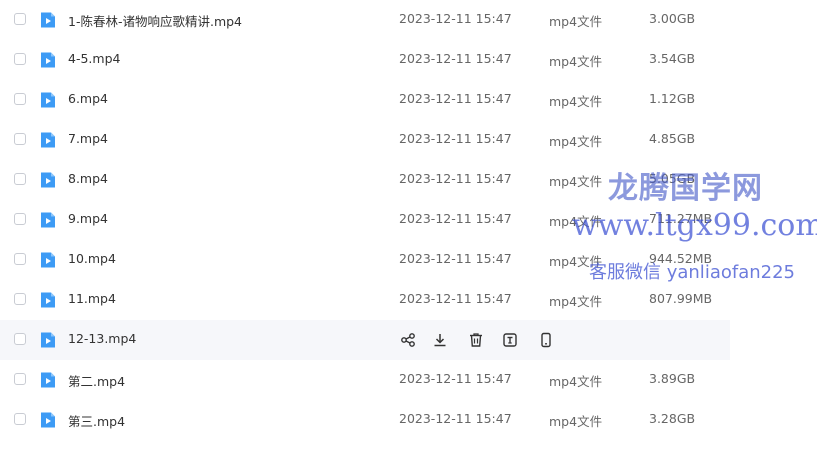 The width and height of the screenshot is (817, 456). I want to click on file-name: 12-13.mp4, so click(102, 338).